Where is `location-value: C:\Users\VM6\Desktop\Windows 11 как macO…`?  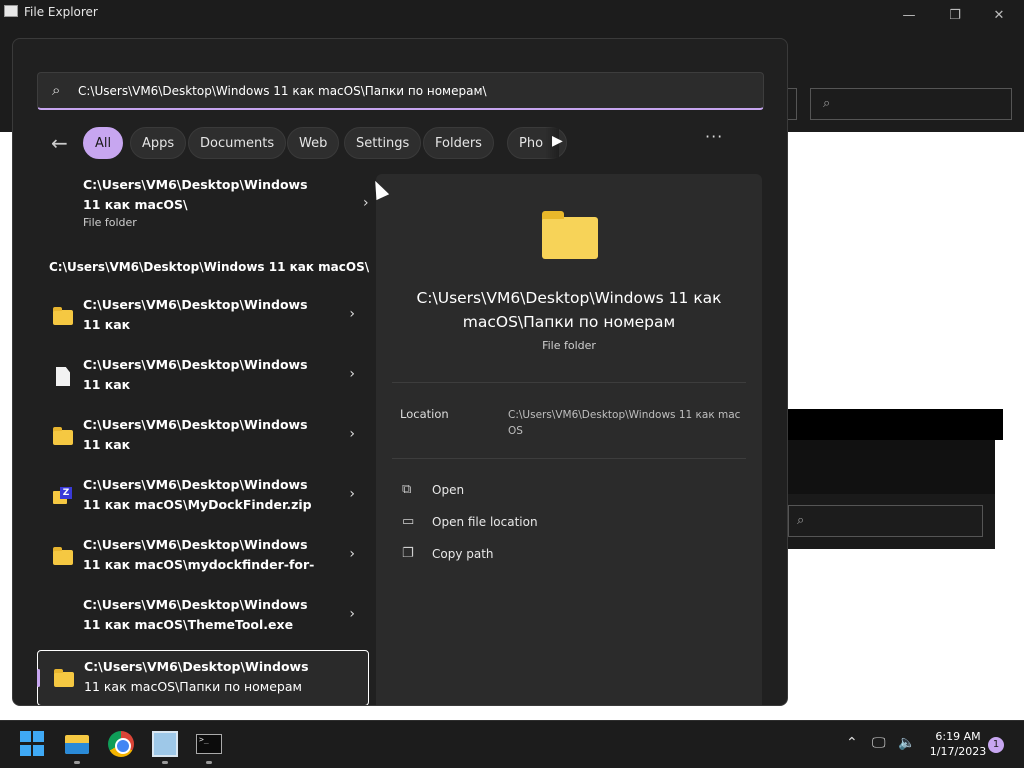
location-value: C:\Users\VM6\Desktop\Windows 11 как macO… is located at coordinates (624, 423).